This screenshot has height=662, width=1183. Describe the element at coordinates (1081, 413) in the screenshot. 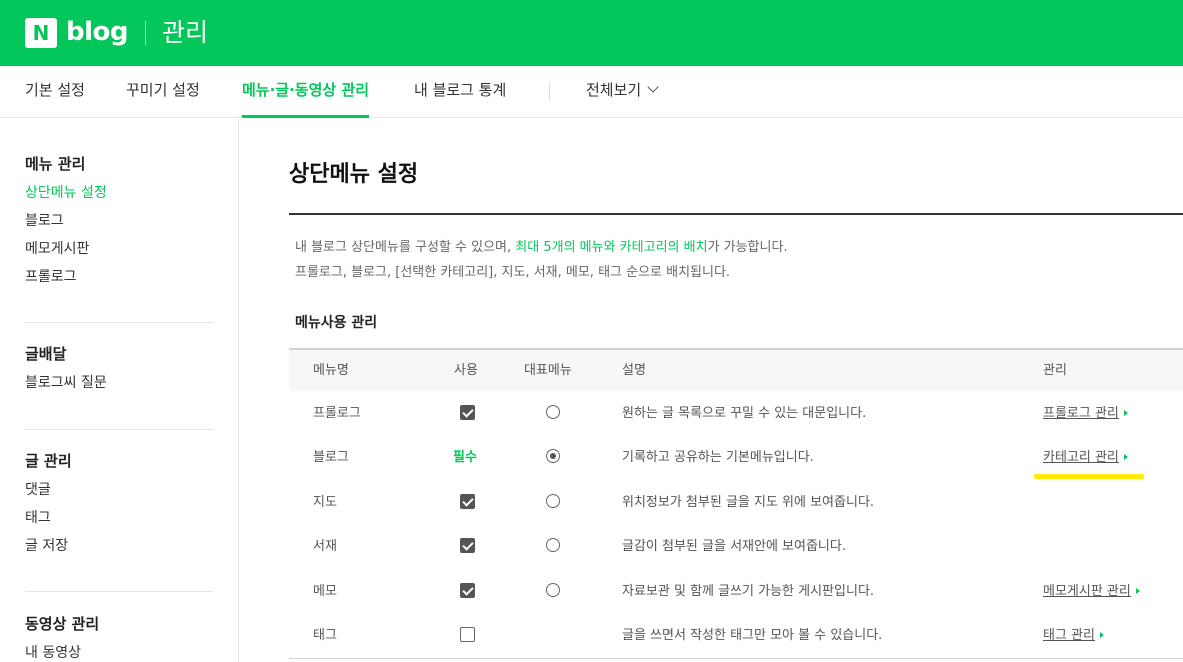

I see `manage-link-label: 프롤로그 관리` at that location.